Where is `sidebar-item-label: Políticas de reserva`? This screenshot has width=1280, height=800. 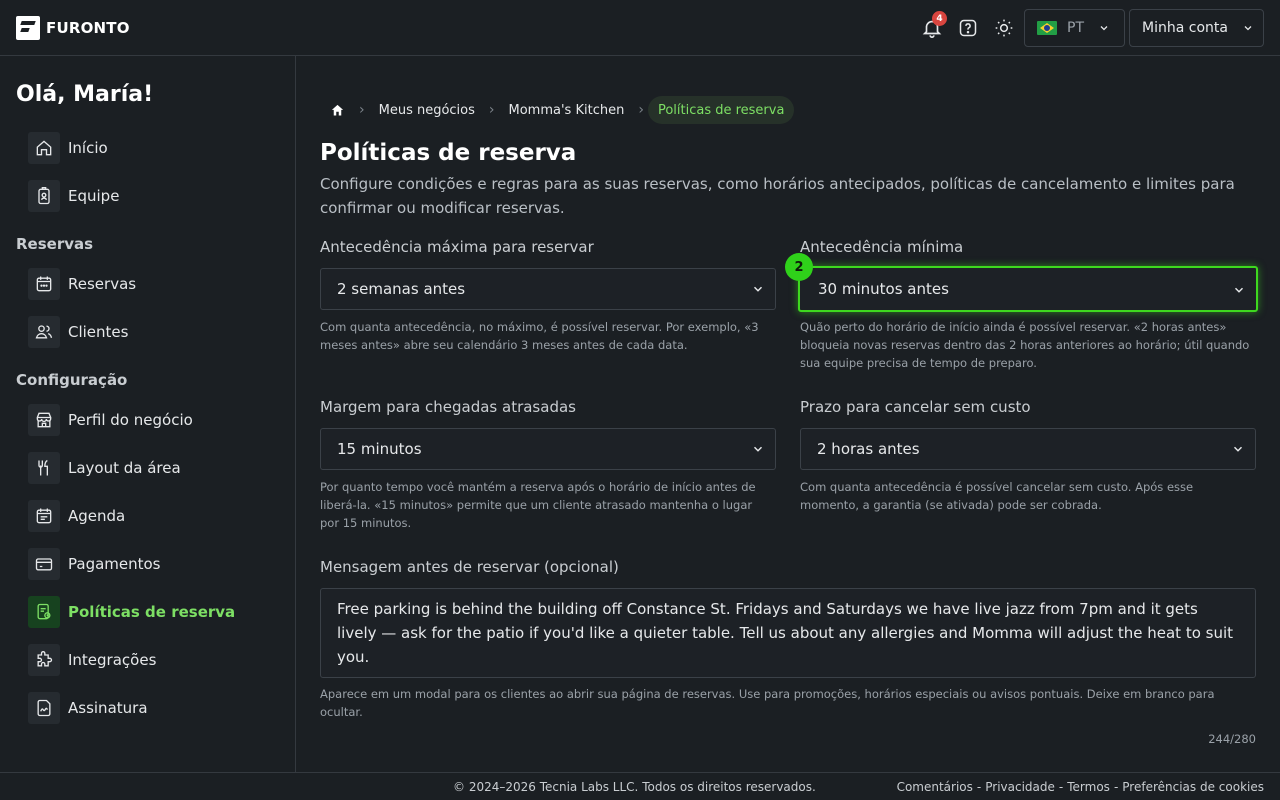
sidebar-item-label: Políticas de reserva is located at coordinates (152, 612).